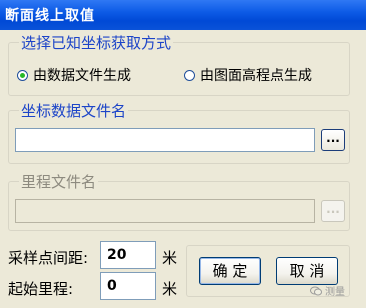 This screenshot has height=308, width=366. Describe the element at coordinates (170, 258) in the screenshot. I see `interval-unit: 米` at that location.